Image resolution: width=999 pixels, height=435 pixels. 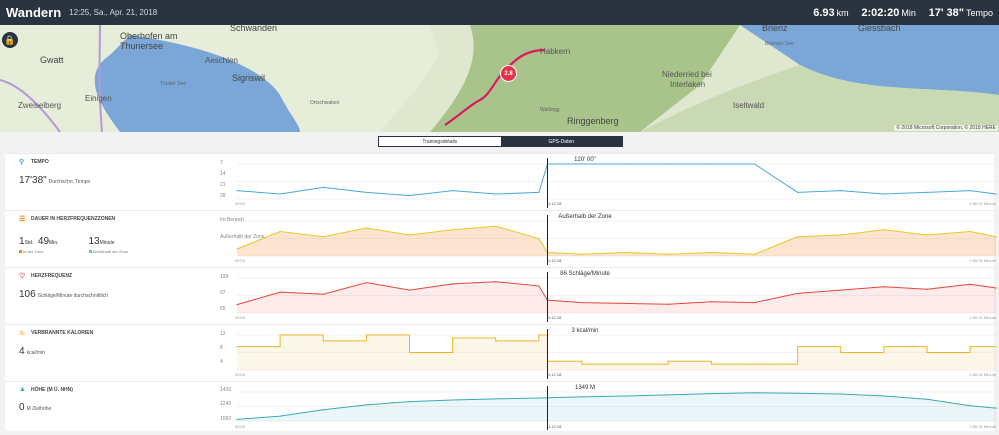 I want to click on elevation-label: Höhe (m ü. NHN), so click(x=52, y=389).